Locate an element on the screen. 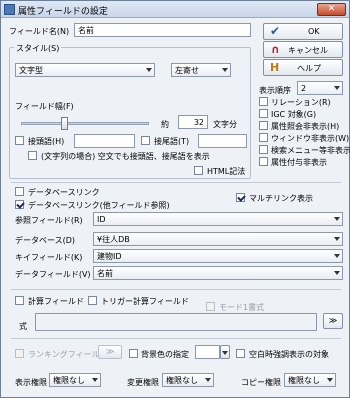 The image size is (350, 398). mode1-format-checkbox is located at coordinates (210, 306).